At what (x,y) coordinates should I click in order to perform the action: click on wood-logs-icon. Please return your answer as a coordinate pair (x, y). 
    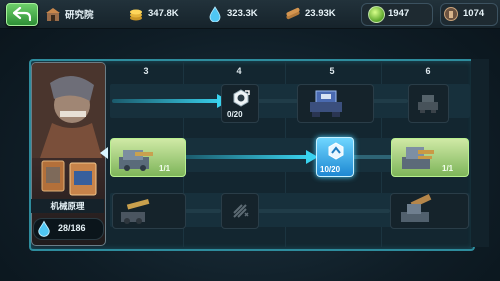
    Looking at the image, I should click on (293, 14).